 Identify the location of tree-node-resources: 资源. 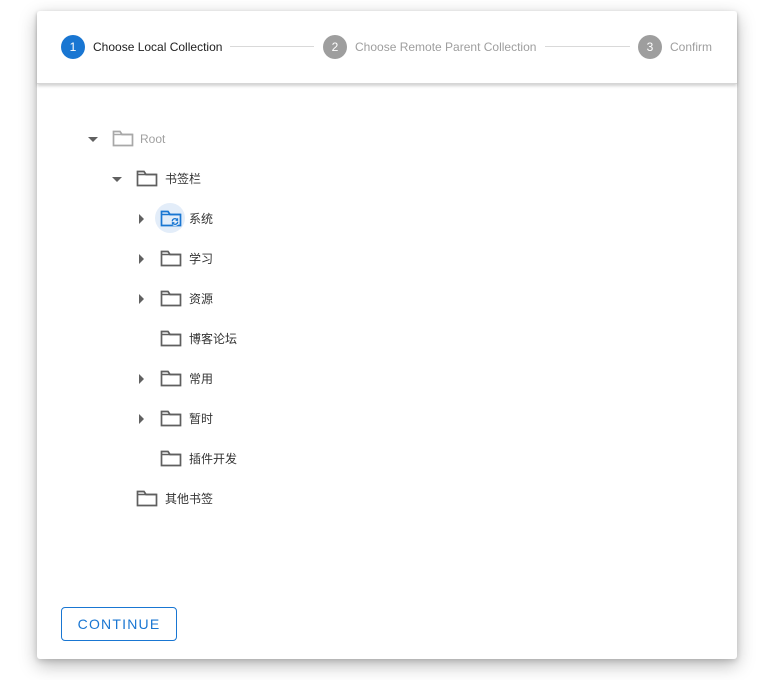
(201, 299).